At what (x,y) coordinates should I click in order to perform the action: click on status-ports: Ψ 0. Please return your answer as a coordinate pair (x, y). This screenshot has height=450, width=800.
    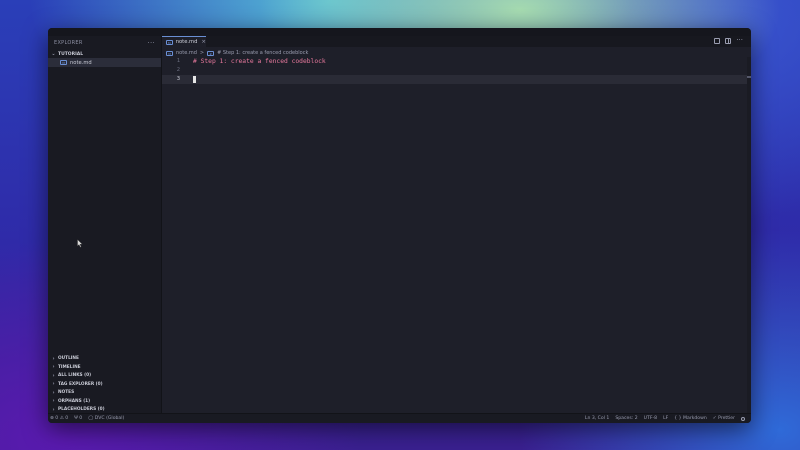
    Looking at the image, I should click on (78, 418).